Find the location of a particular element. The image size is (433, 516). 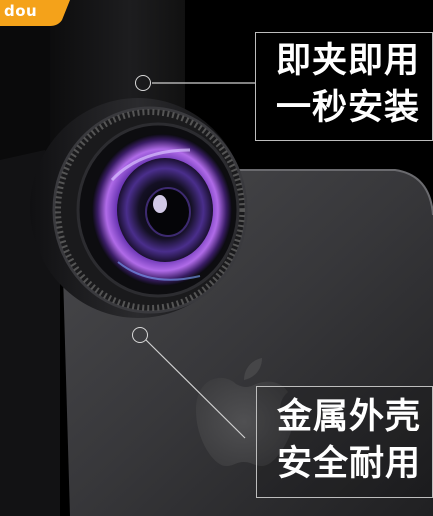

callout-shell-line1: 金属外壳 is located at coordinates (349, 417).